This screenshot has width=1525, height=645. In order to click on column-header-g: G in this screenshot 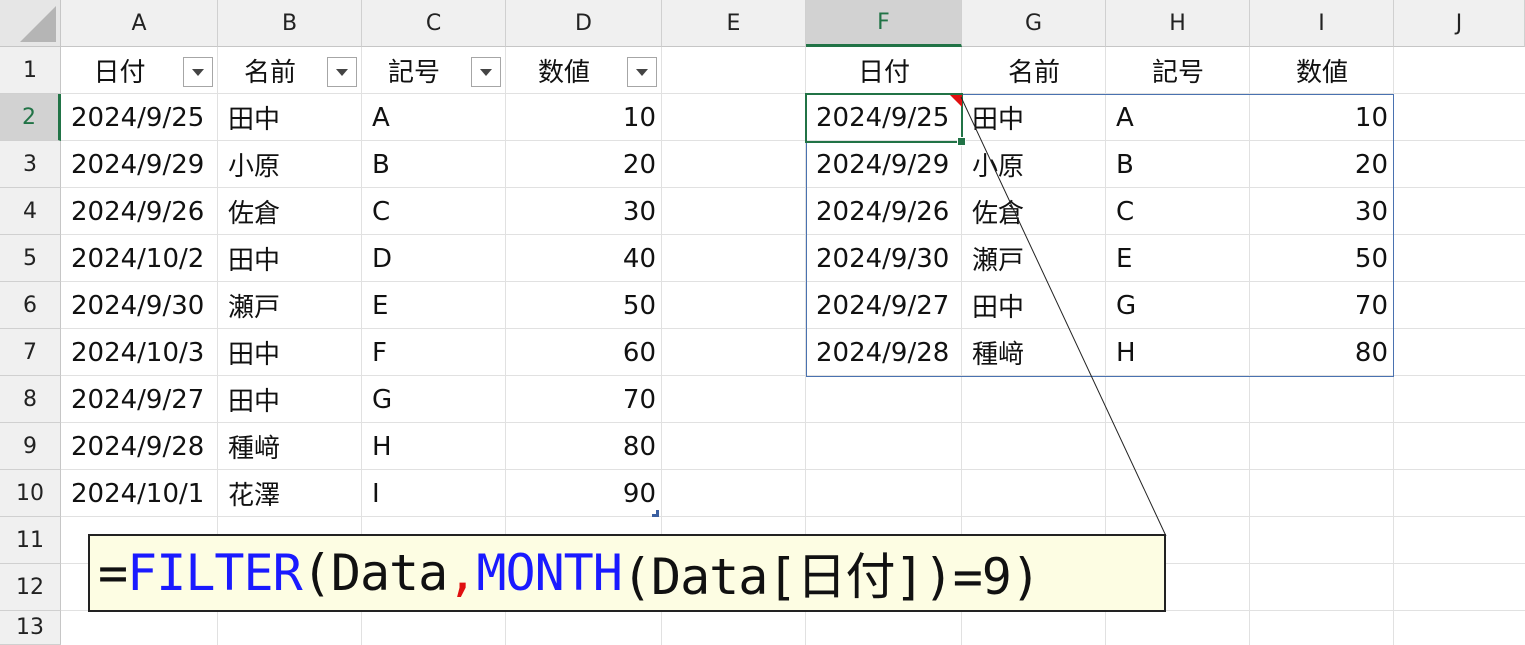, I will do `click(1034, 23)`.